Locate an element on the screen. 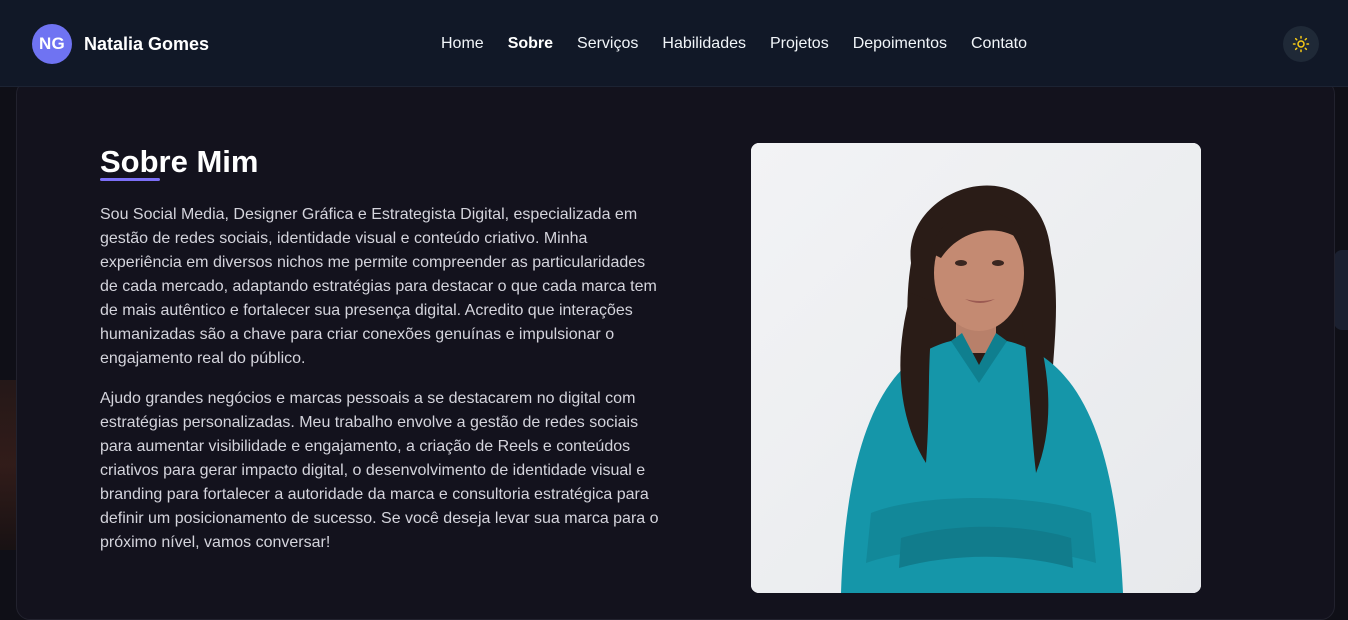 This screenshot has height=620, width=1348. sun-icon is located at coordinates (1301, 44).